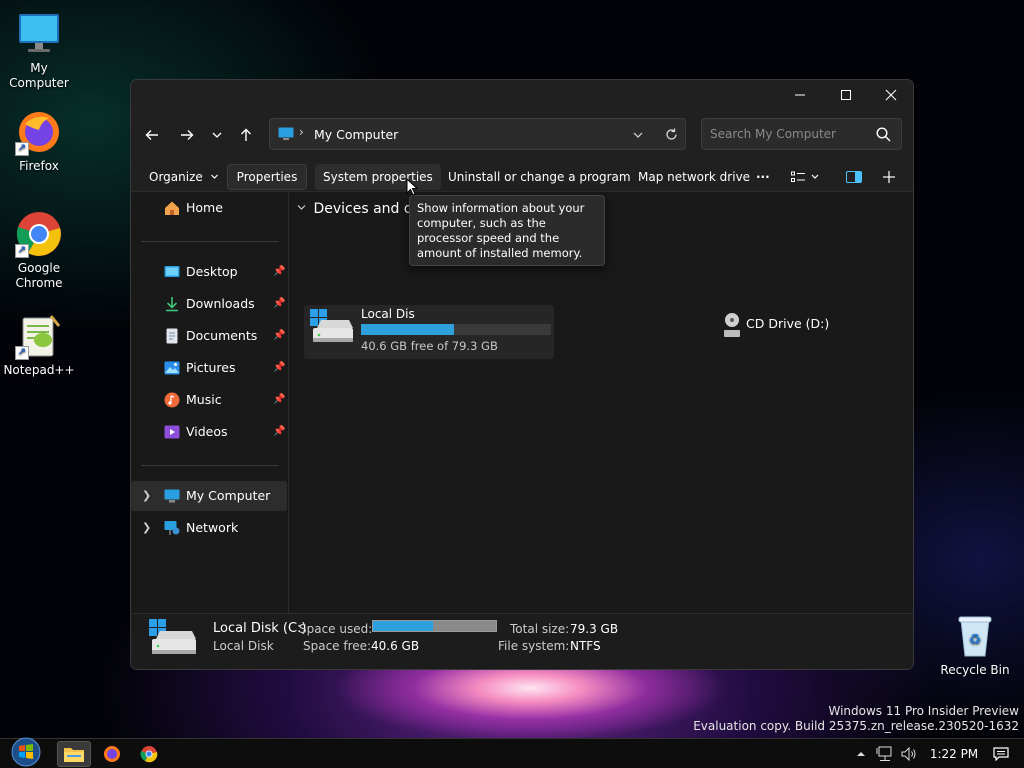 Image resolution: width=1024 pixels, height=768 pixels. I want to click on address-row: › My Computer Search My Computer, so click(522, 138).